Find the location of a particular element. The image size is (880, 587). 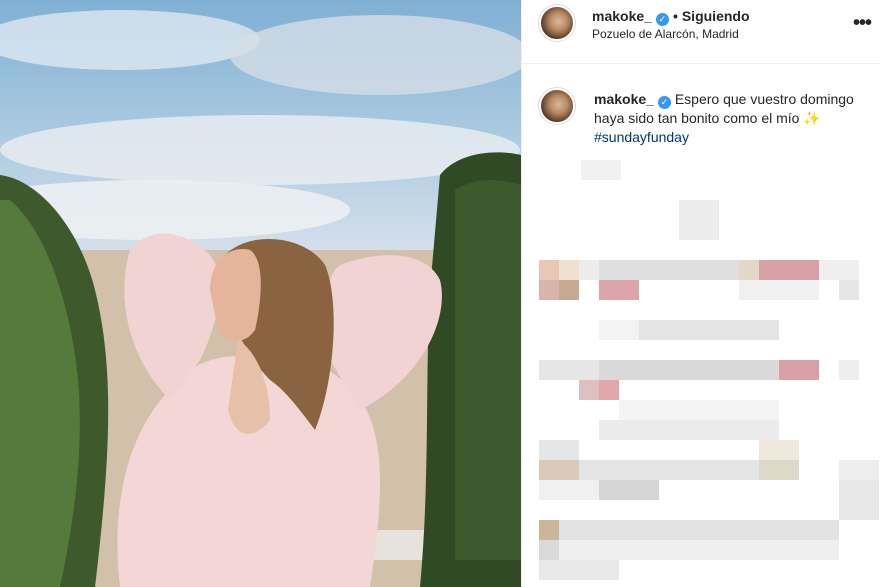

username-link: makoke_ is located at coordinates (622, 16).